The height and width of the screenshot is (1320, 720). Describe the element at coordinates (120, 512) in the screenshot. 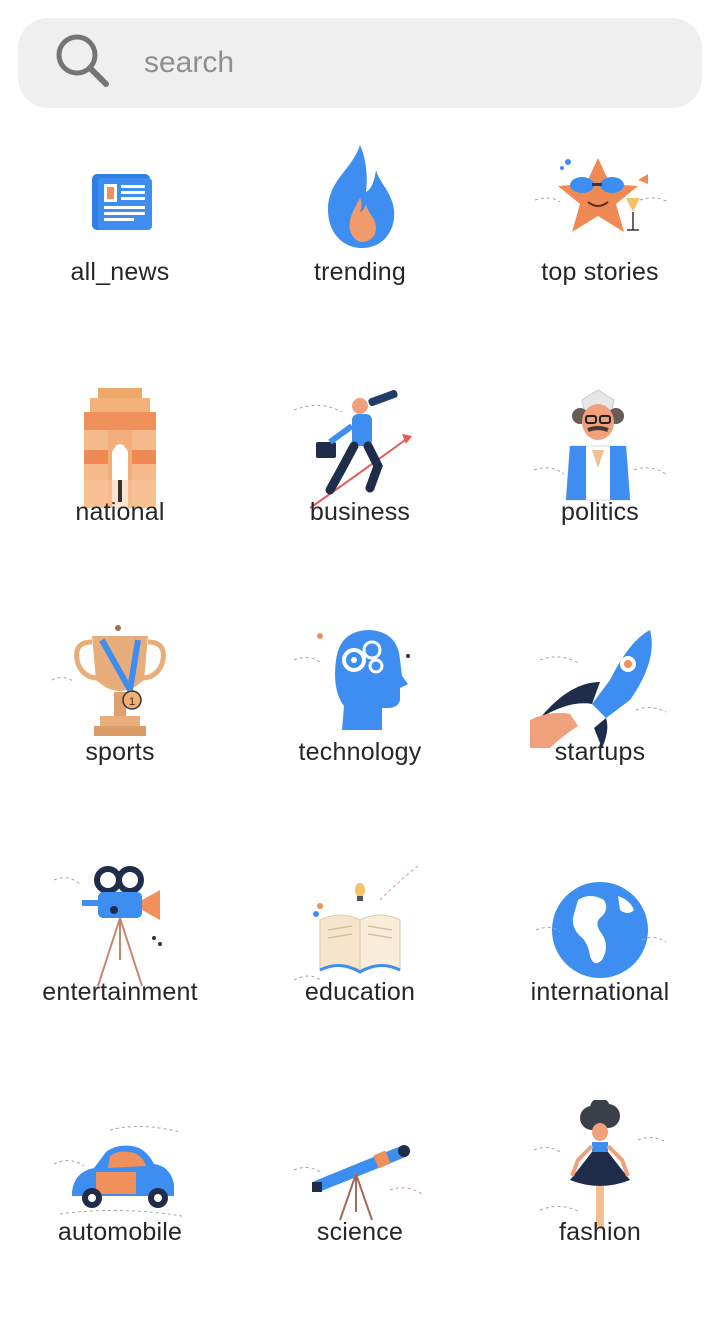

I see `category-label: national` at that location.